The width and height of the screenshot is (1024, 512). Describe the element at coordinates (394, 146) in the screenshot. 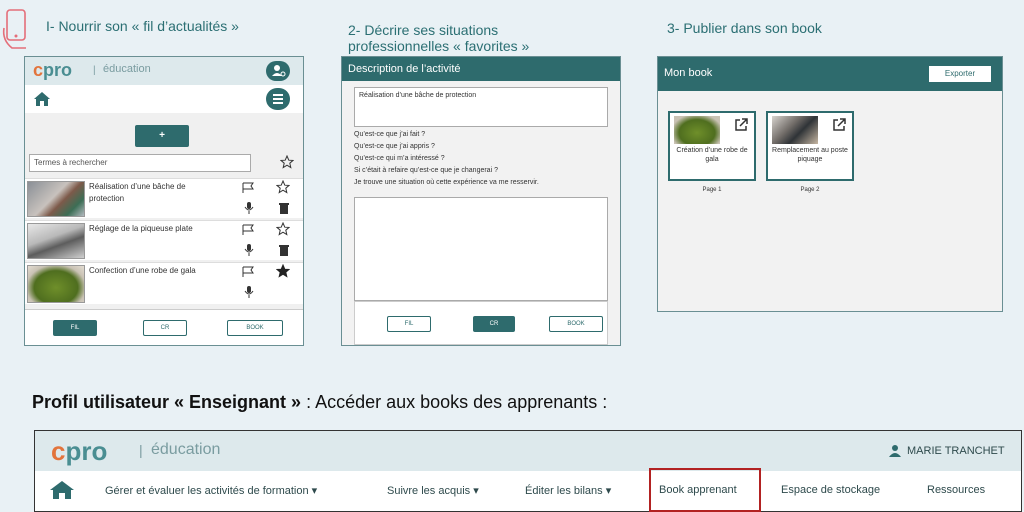

I see `question-line: Qu’est-ce que j’ai appris ?` at that location.